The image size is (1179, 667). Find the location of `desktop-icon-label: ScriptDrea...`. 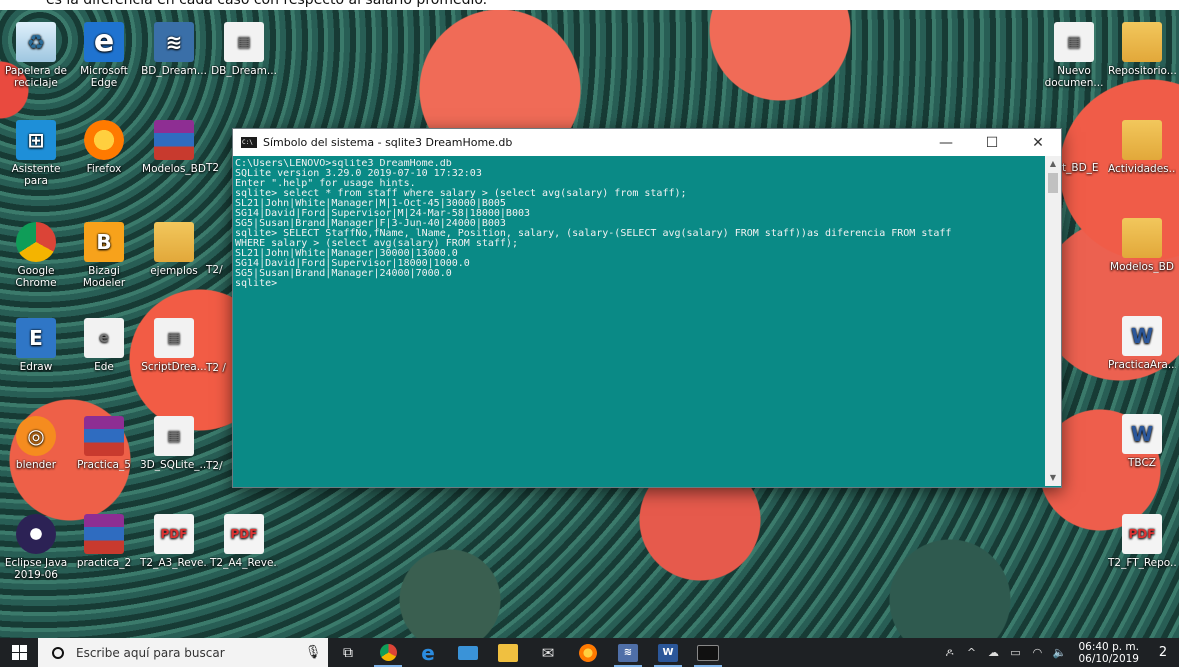

desktop-icon-label: ScriptDrea... is located at coordinates (174, 367).